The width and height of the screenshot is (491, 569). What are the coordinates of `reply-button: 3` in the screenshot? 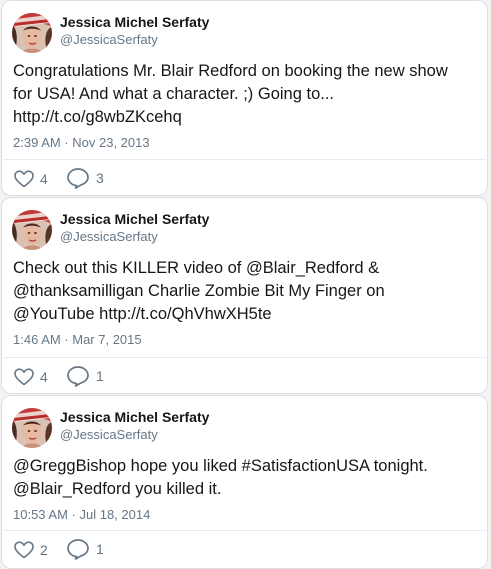 It's located at (85, 178).